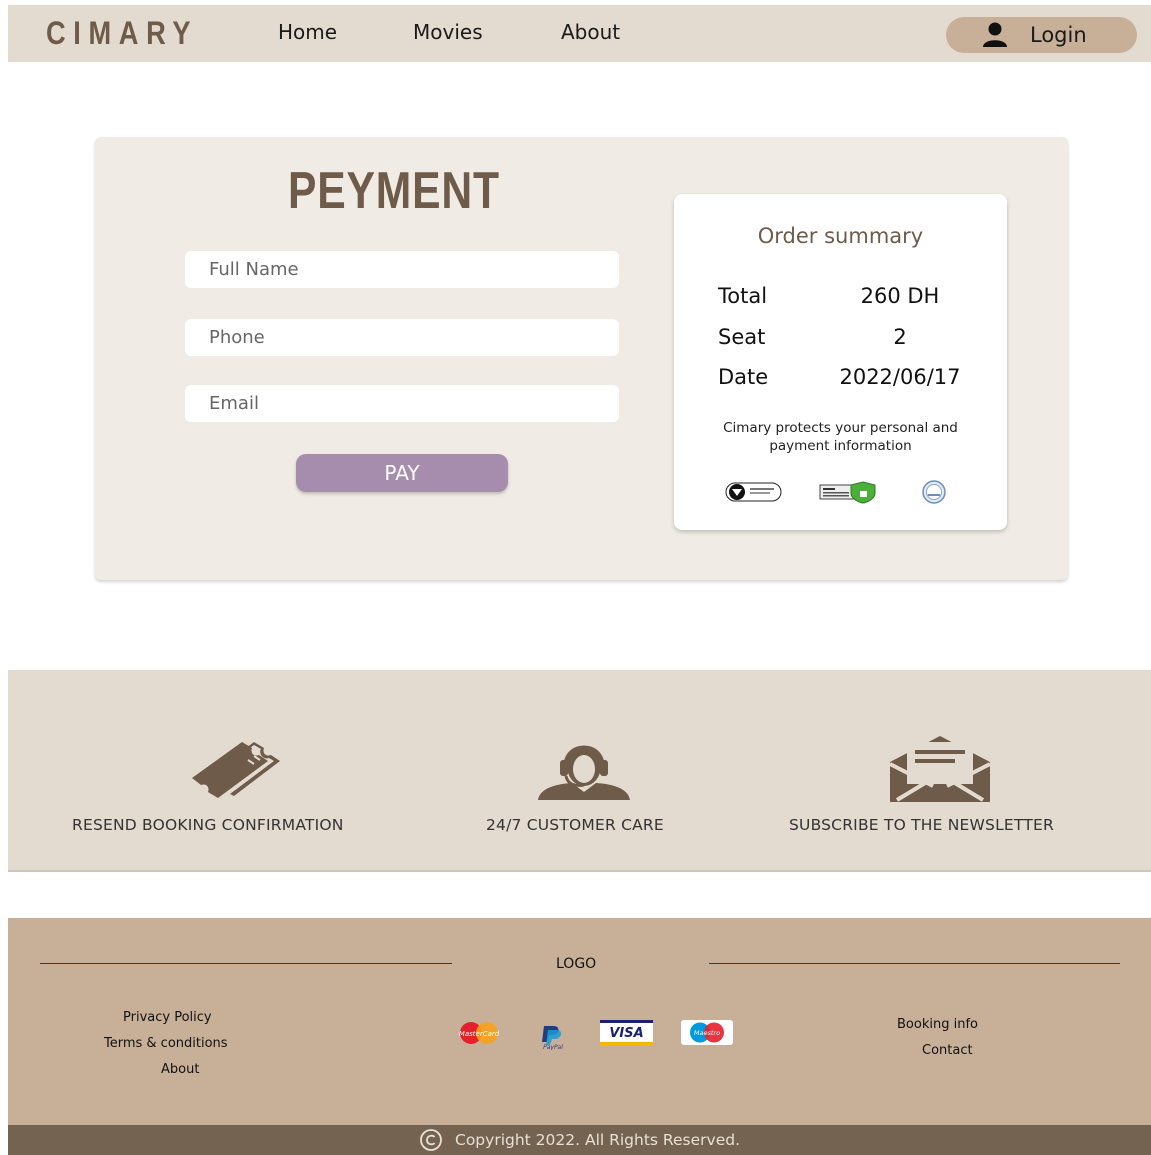 The width and height of the screenshot is (1151, 1155). What do you see at coordinates (742, 337) in the screenshot?
I see `seat-label: Seat` at bounding box center [742, 337].